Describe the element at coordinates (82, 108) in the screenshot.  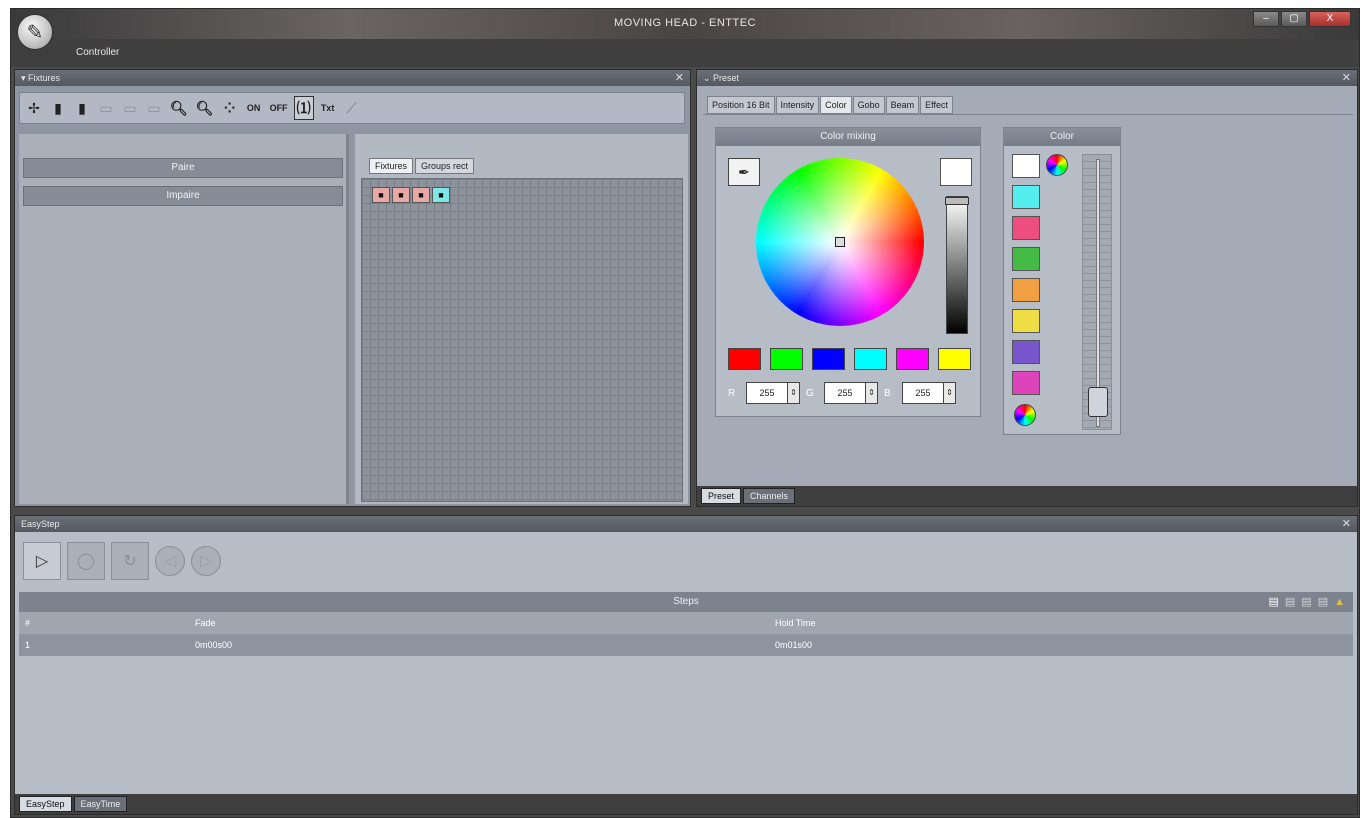
I see `fixture-group-icon: ▮` at that location.